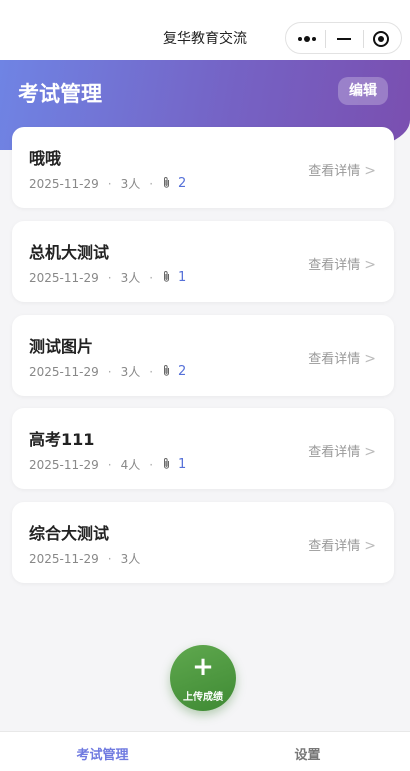 Image resolution: width=410 pixels, height=771 pixels. I want to click on exam-name: 综合大测试, so click(69, 533).